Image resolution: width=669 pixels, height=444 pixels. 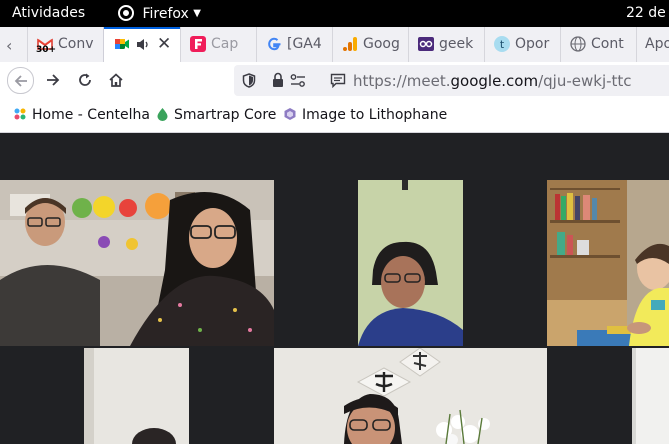 What do you see at coordinates (278, 80) in the screenshot?
I see `lock-icon` at bounding box center [278, 80].